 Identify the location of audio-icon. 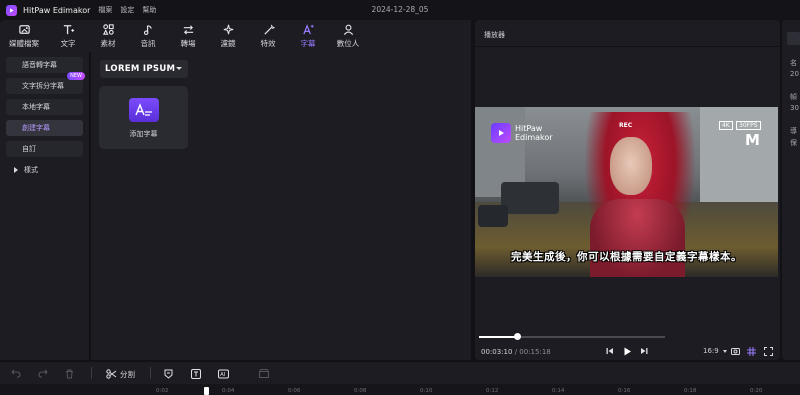
(147, 30).